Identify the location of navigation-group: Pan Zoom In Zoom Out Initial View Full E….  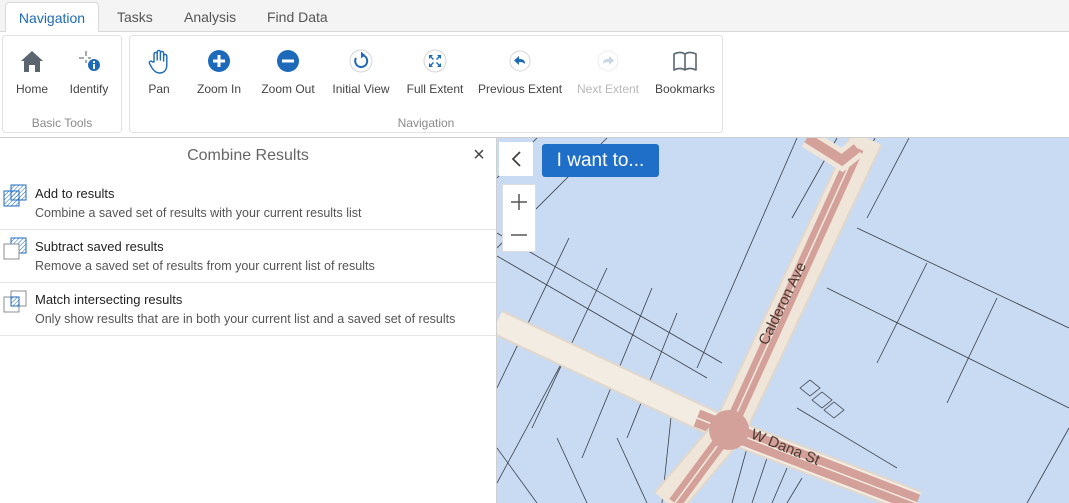
(426, 84).